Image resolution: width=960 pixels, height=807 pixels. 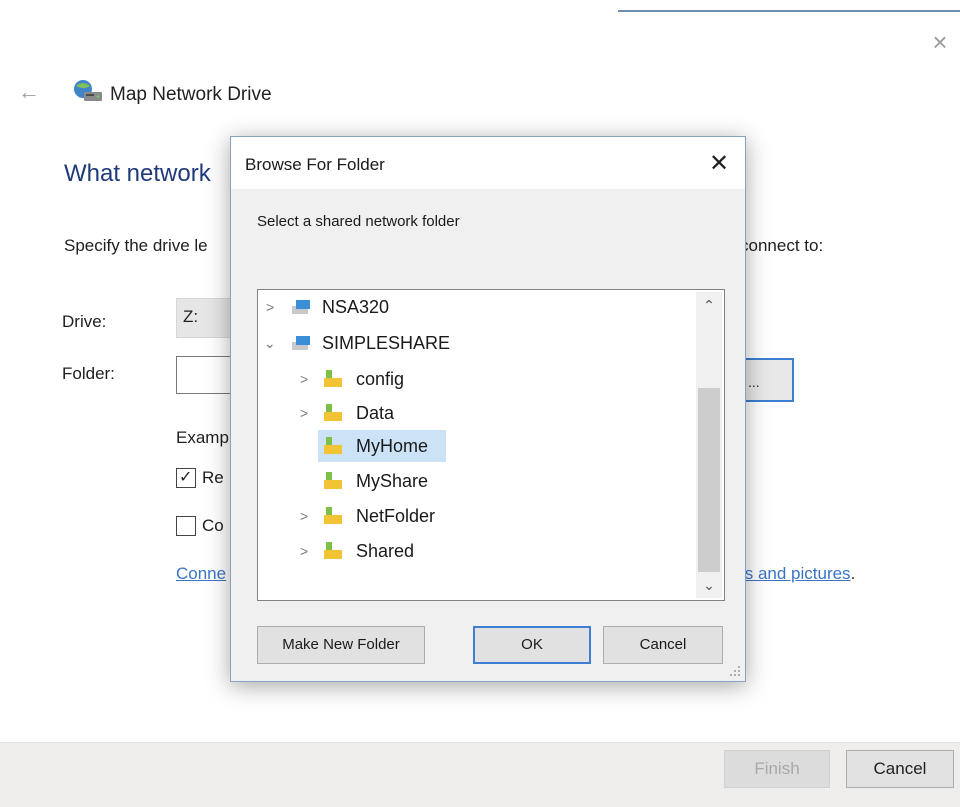 I want to click on example-text: Examp, so click(x=202, y=437).